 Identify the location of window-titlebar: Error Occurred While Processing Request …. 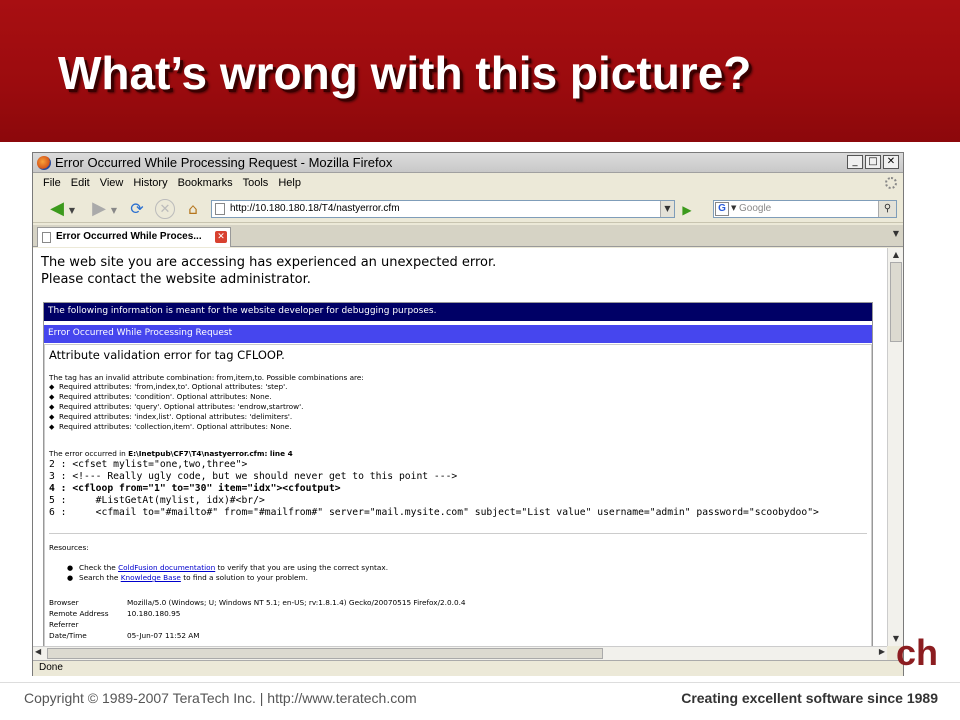
(468, 163).